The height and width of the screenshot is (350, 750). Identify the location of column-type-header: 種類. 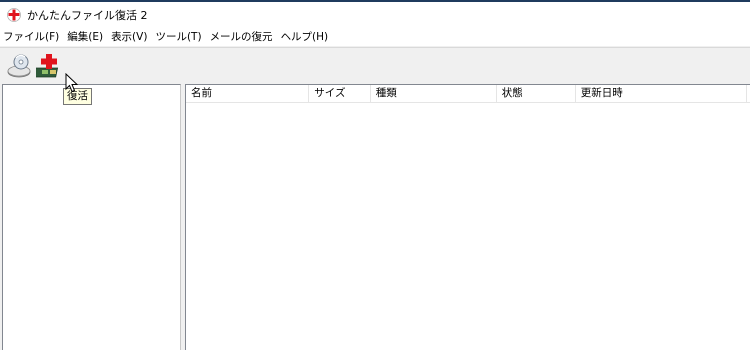
(434, 93).